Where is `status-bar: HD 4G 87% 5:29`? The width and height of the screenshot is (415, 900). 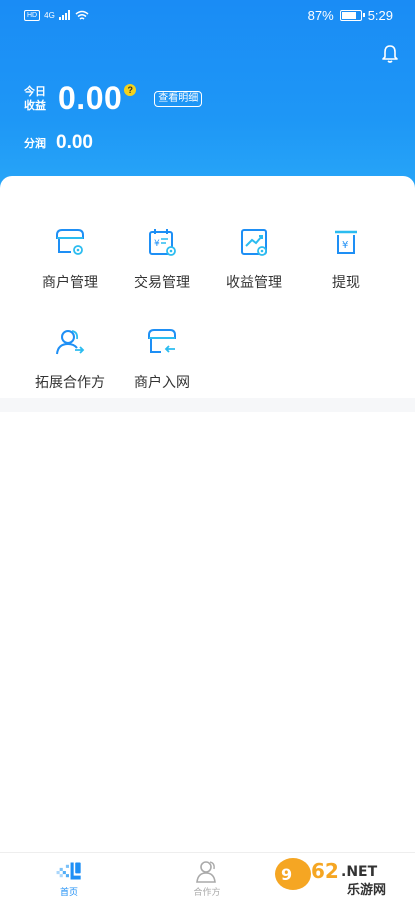
status-bar: HD 4G 87% 5:29 is located at coordinates (207, 15).